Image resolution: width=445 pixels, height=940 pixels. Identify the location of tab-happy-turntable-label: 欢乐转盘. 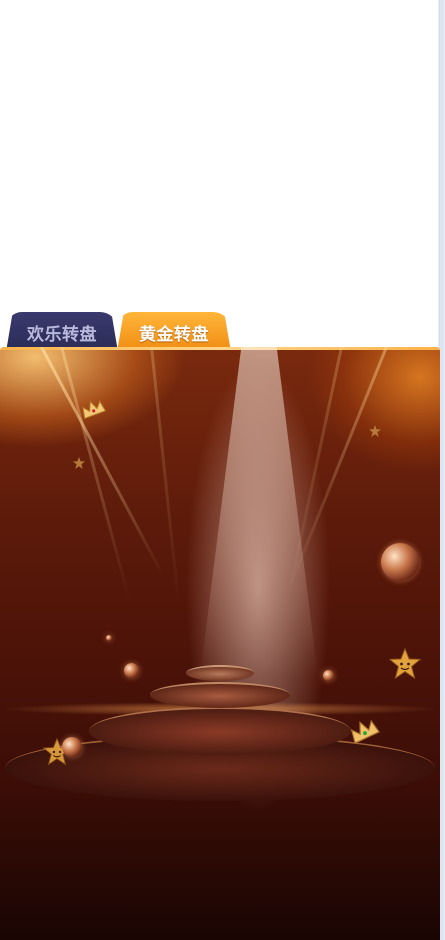
(62, 334).